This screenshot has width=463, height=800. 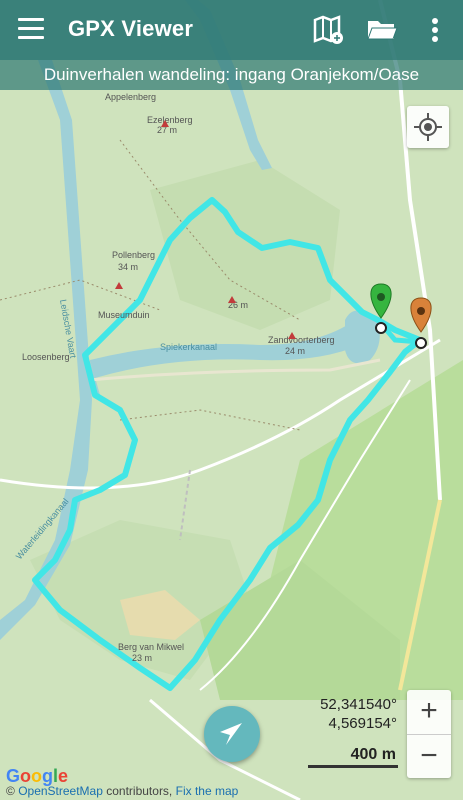 What do you see at coordinates (382, 30) in the screenshot?
I see `folder-icon` at bounding box center [382, 30].